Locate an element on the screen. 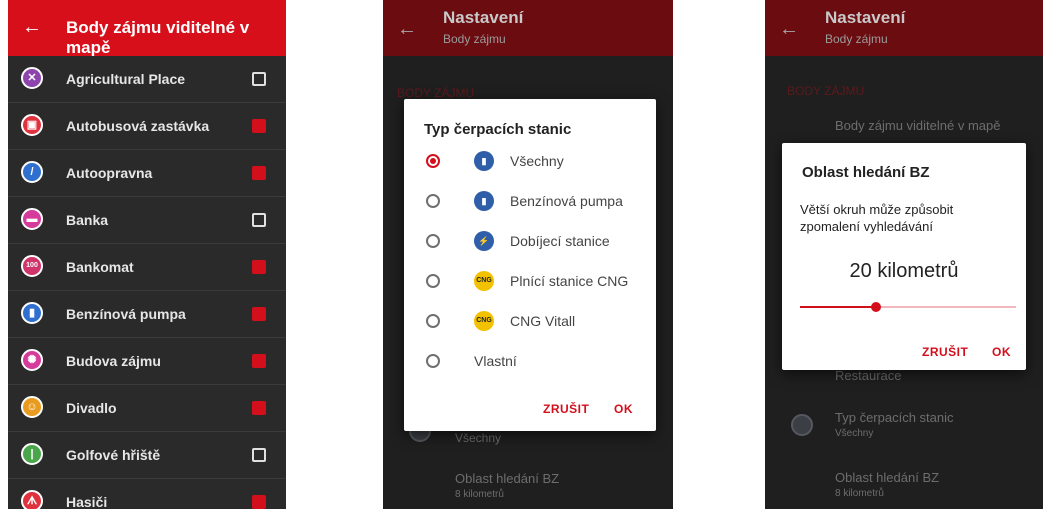 This screenshot has height=509, width=1048. fuel-type-label: Plnící stanice CNG is located at coordinates (569, 281).